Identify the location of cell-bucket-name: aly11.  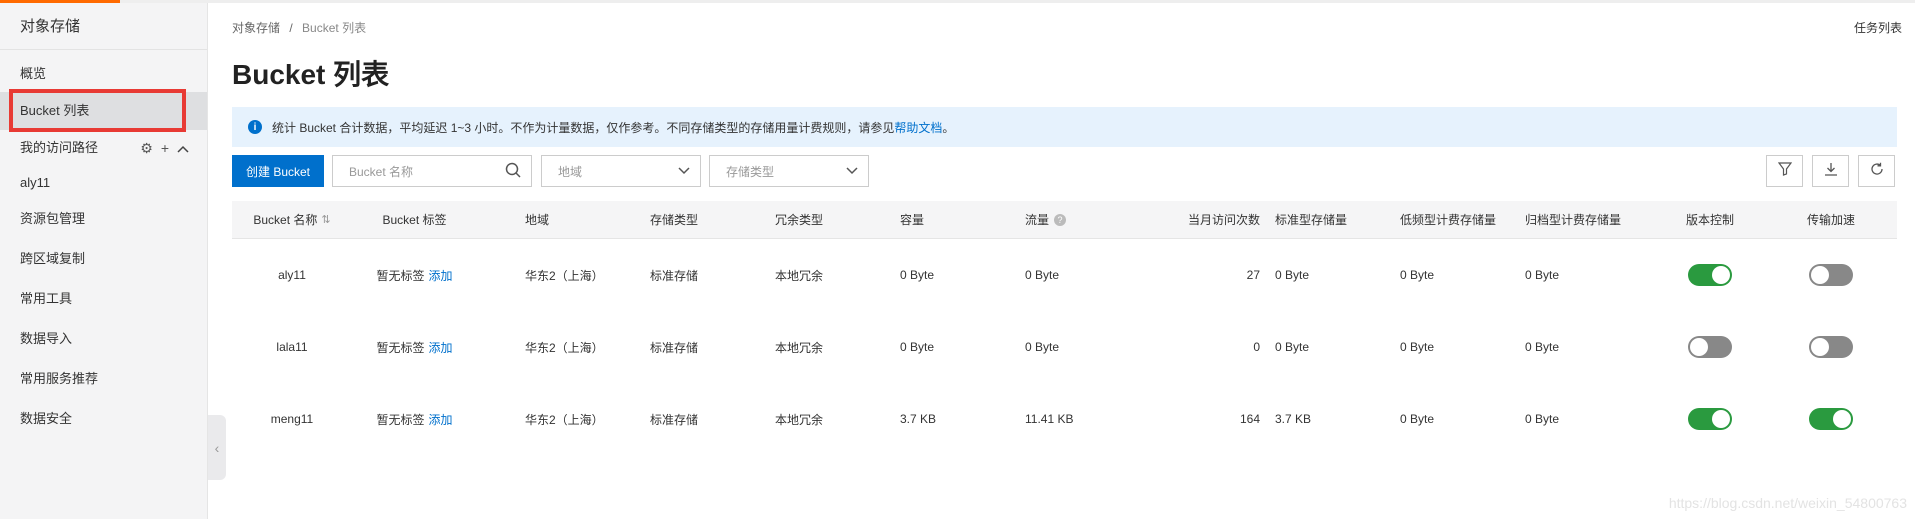
(292, 275).